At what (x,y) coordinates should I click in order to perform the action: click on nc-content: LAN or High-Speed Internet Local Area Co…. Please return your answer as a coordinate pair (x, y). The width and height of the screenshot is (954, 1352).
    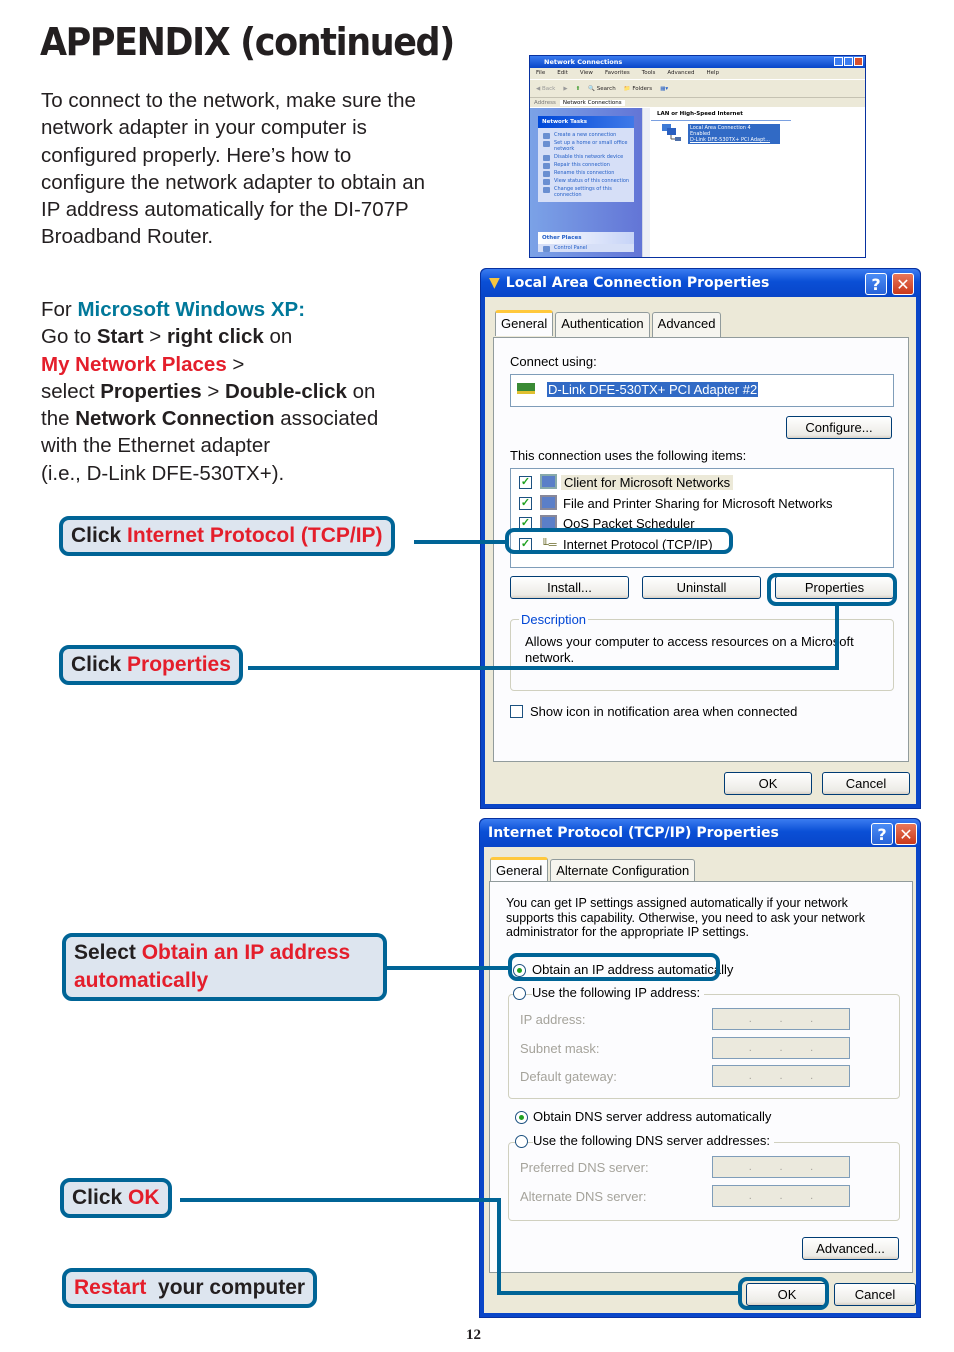
    Looking at the image, I should click on (758, 182).